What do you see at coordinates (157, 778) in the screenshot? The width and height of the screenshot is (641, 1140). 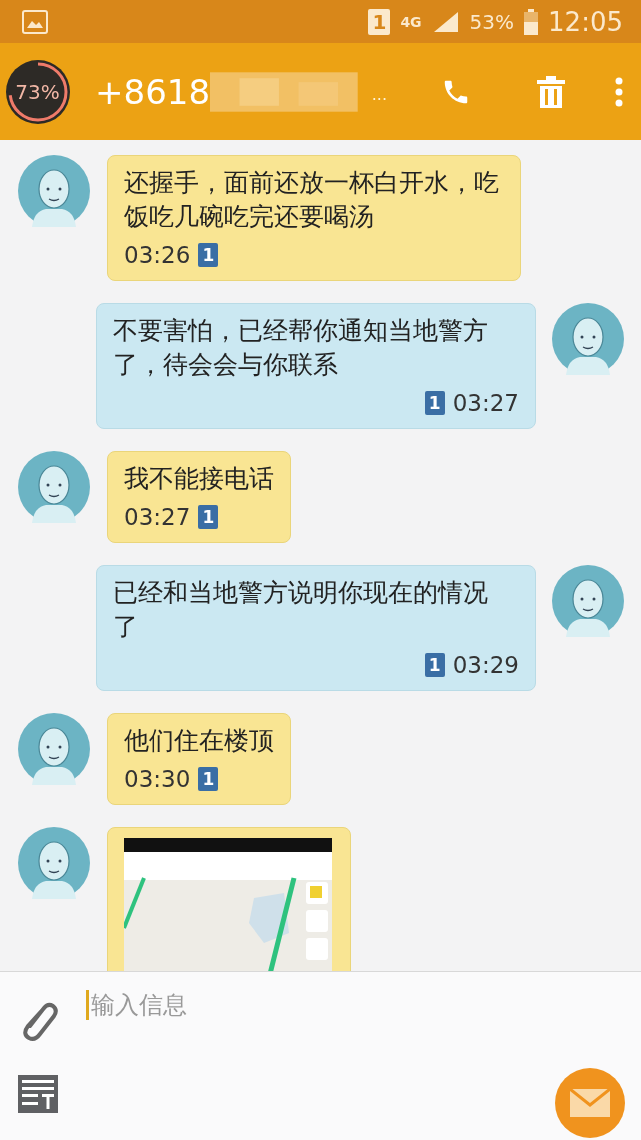 I see `message-time: 03:30` at bounding box center [157, 778].